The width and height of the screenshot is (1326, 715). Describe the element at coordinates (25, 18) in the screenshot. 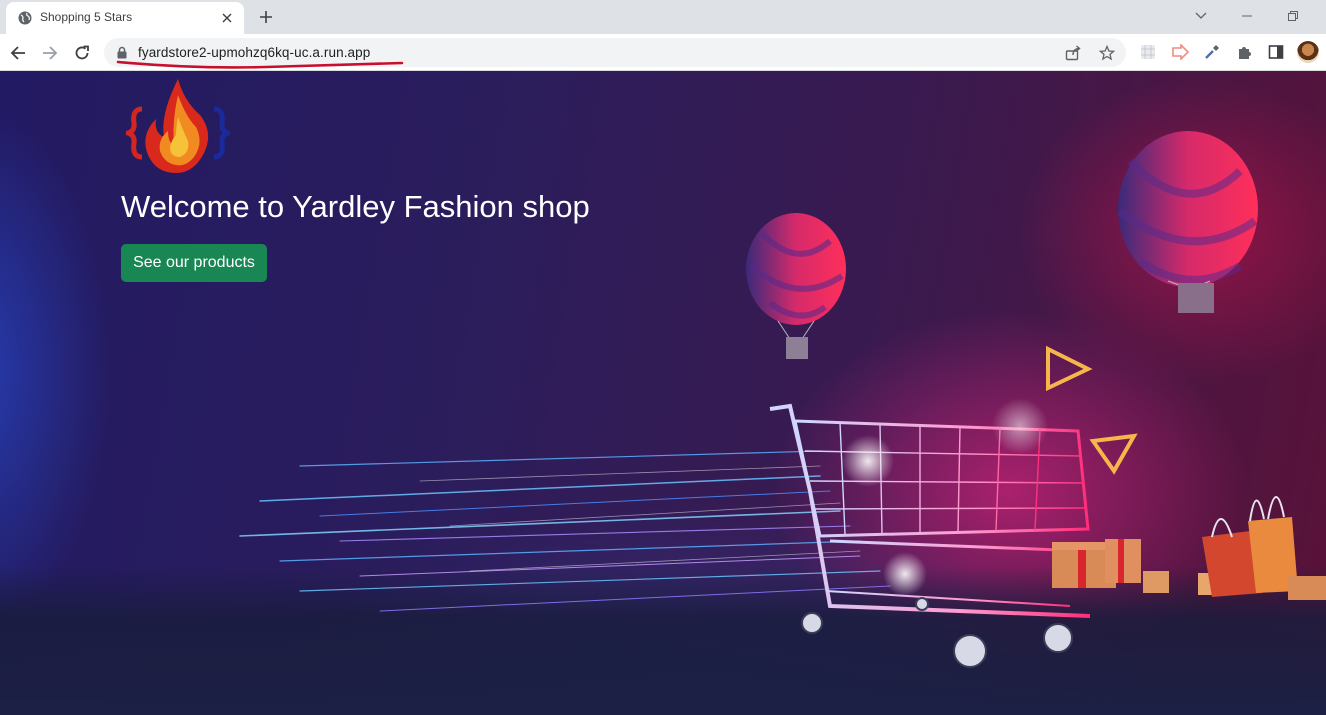

I see `globe-icon` at that location.